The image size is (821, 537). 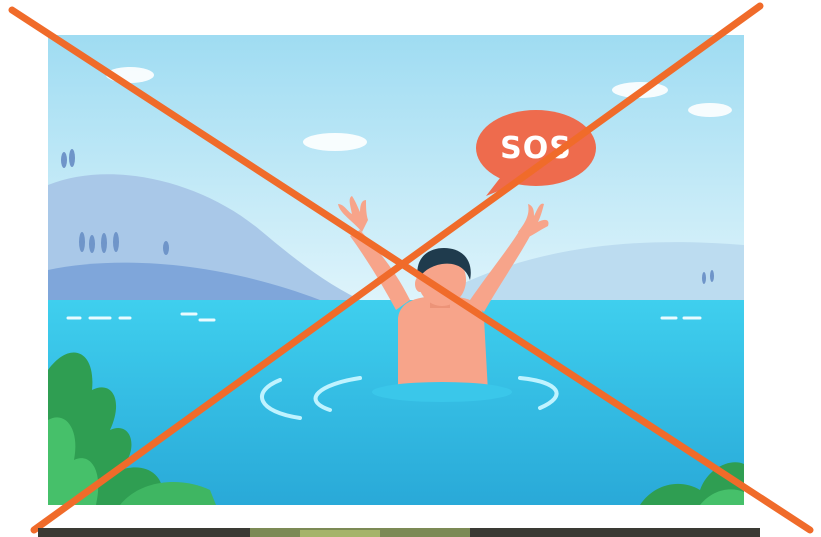 What do you see at coordinates (399, 532) in the screenshot?
I see `next-image-strip` at bounding box center [399, 532].